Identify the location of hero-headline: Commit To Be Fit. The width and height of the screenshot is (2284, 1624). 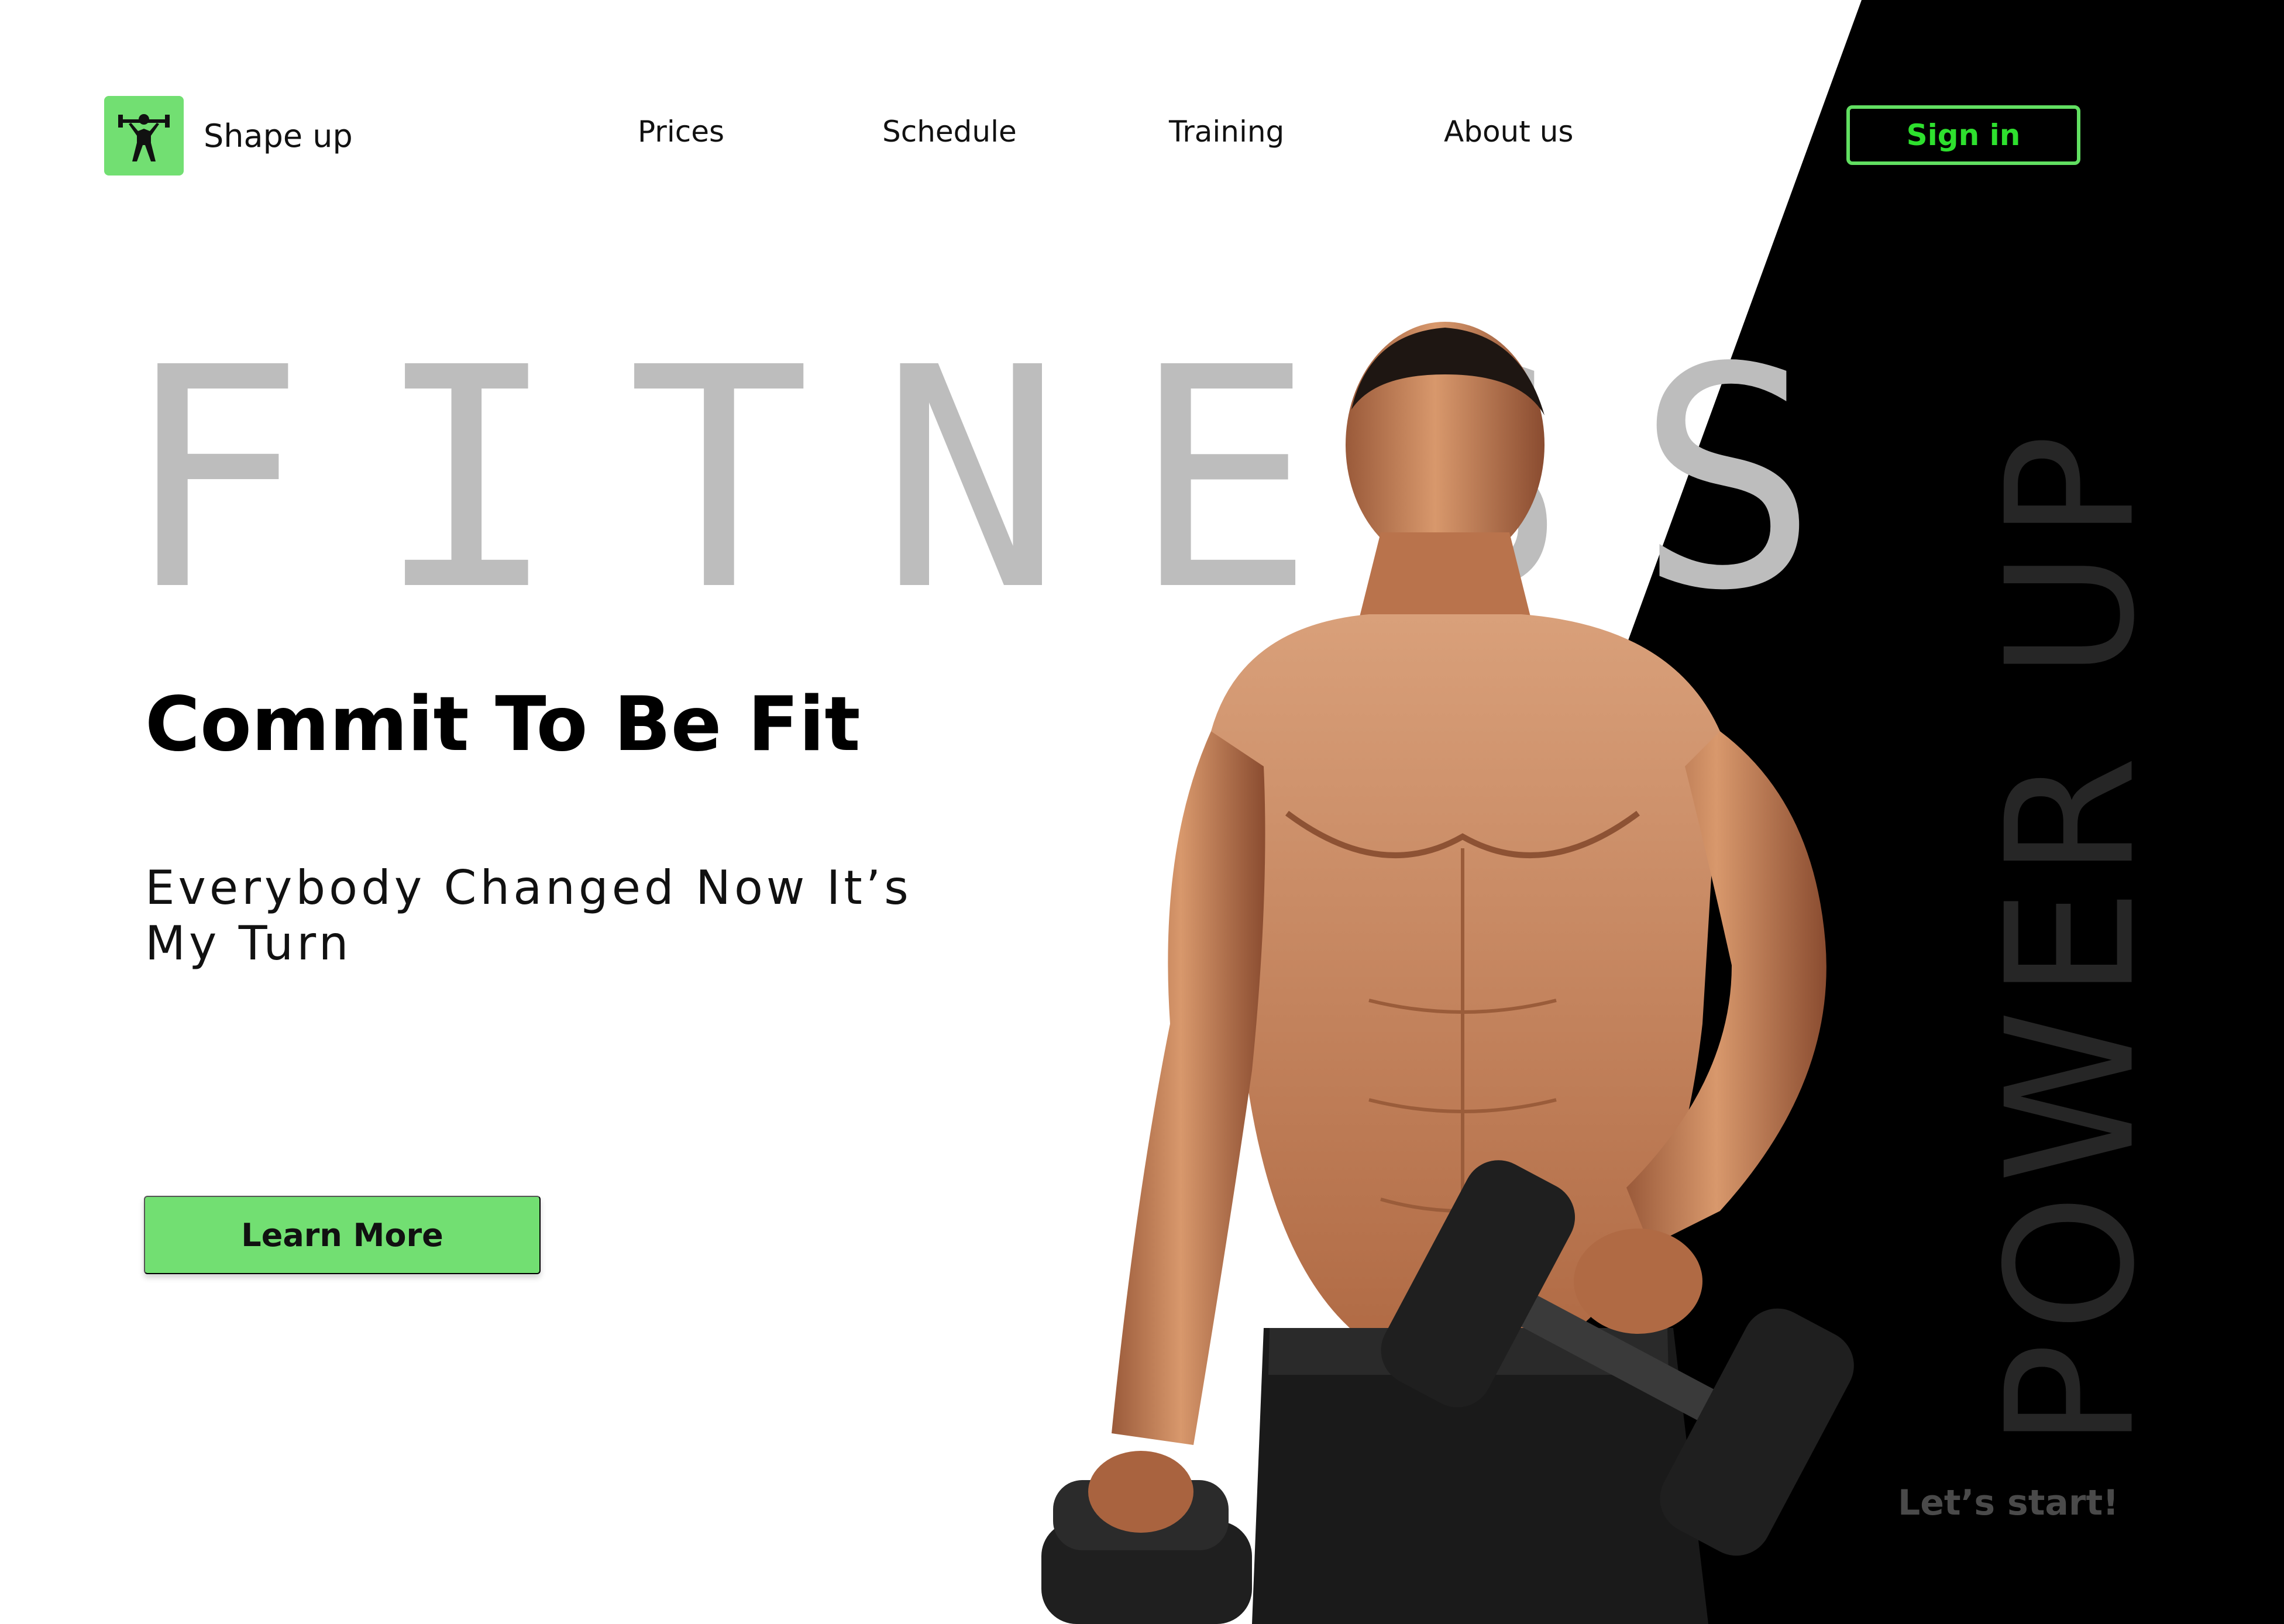
(503, 724).